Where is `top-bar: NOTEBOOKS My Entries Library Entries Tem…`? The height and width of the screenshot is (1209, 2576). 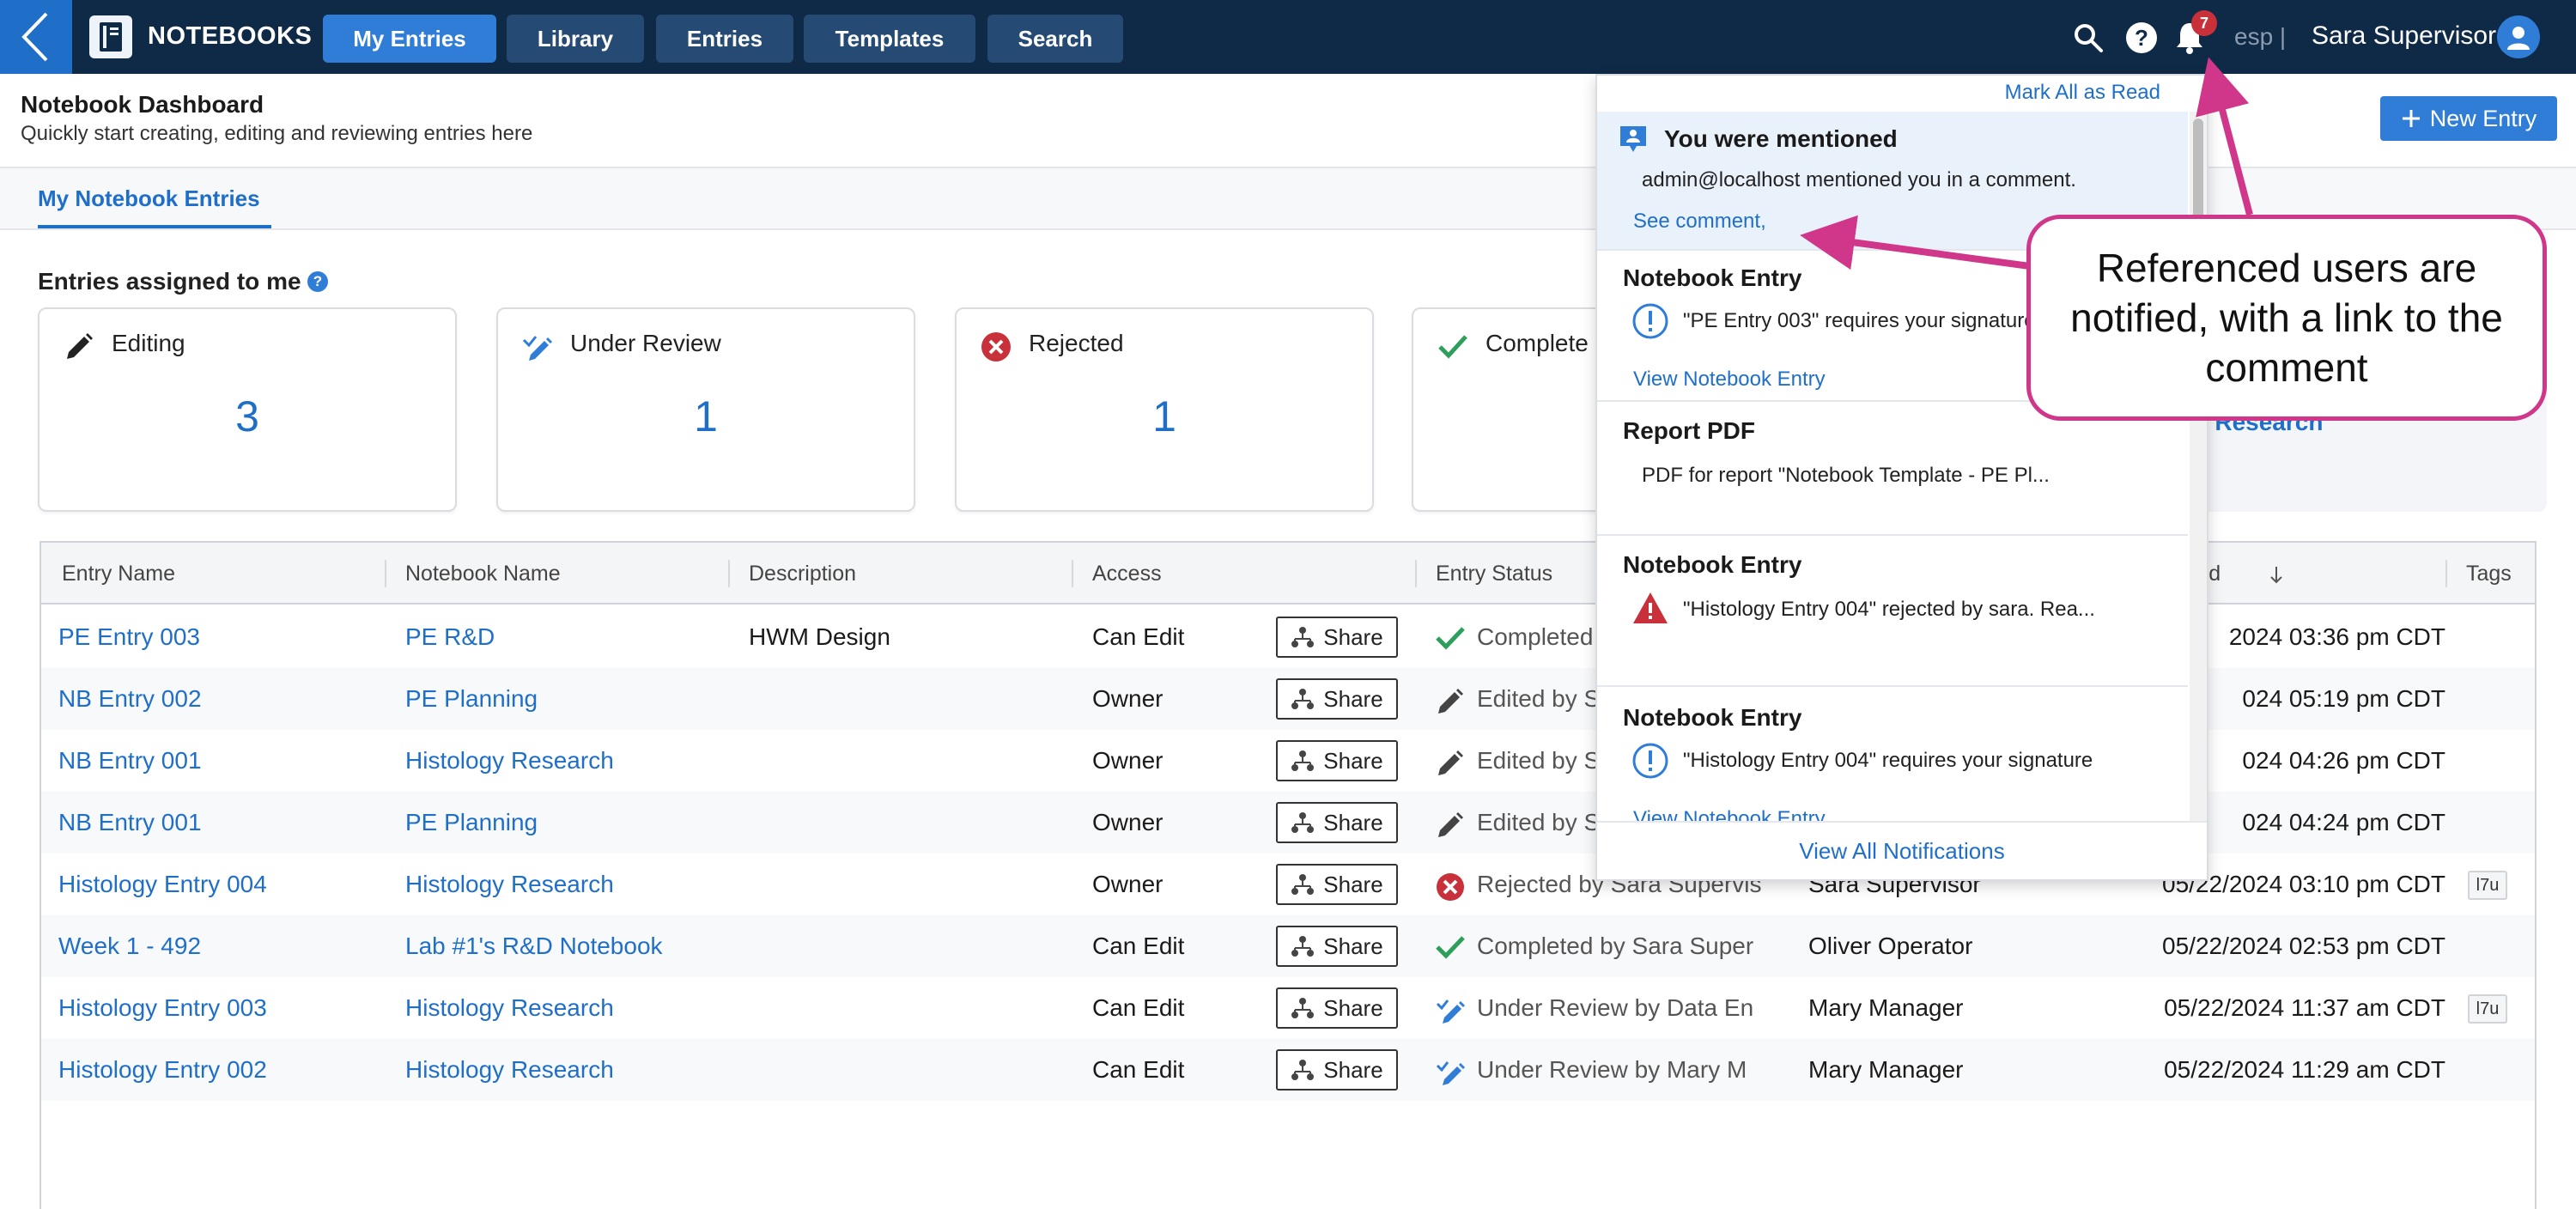
top-bar: NOTEBOOKS My Entries Library Entries Tem… is located at coordinates (1288, 37).